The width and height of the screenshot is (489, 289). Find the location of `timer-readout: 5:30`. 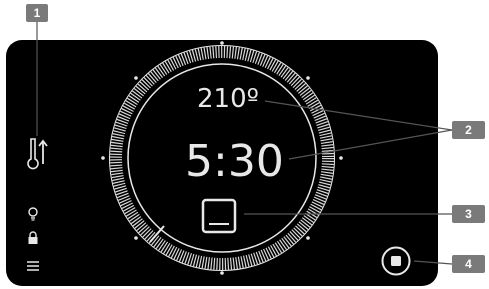

timer-readout: 5:30 is located at coordinates (234, 161).